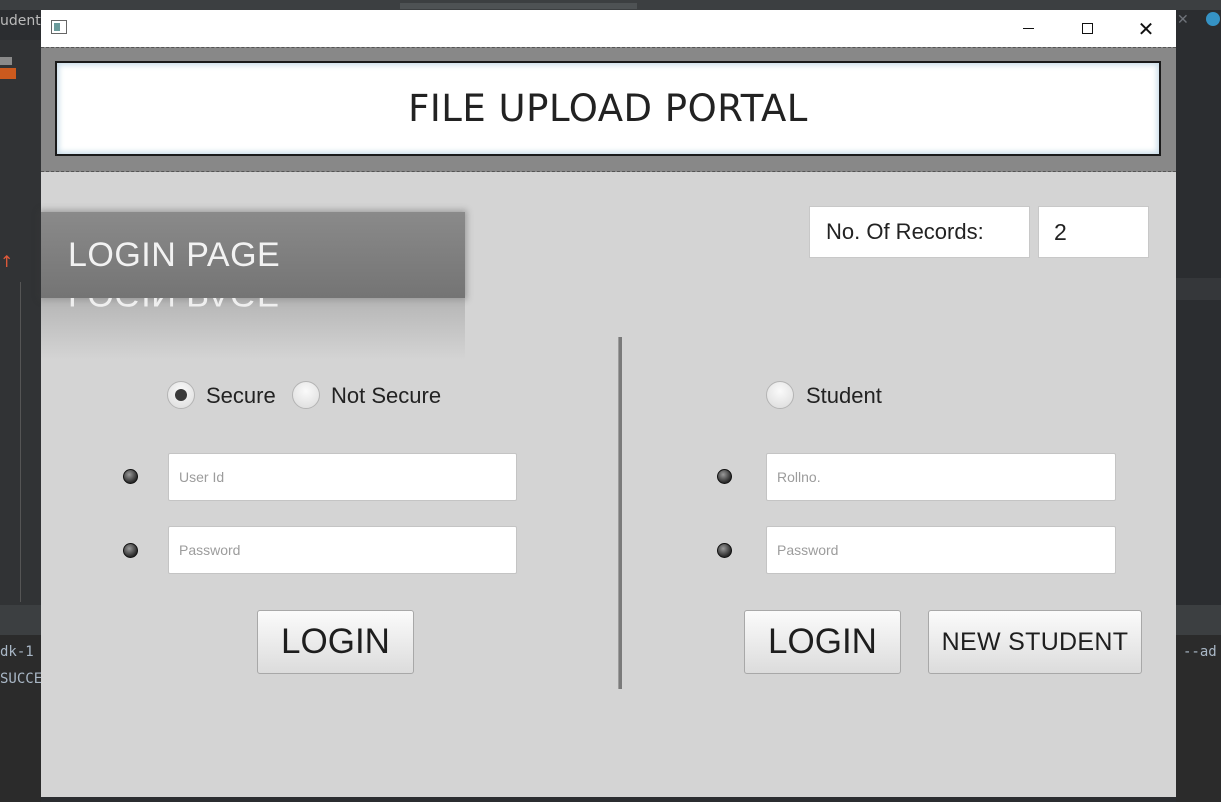 The height and width of the screenshot is (802, 1221). What do you see at coordinates (130, 476) in the screenshot?
I see `user-id-indicator` at bounding box center [130, 476].